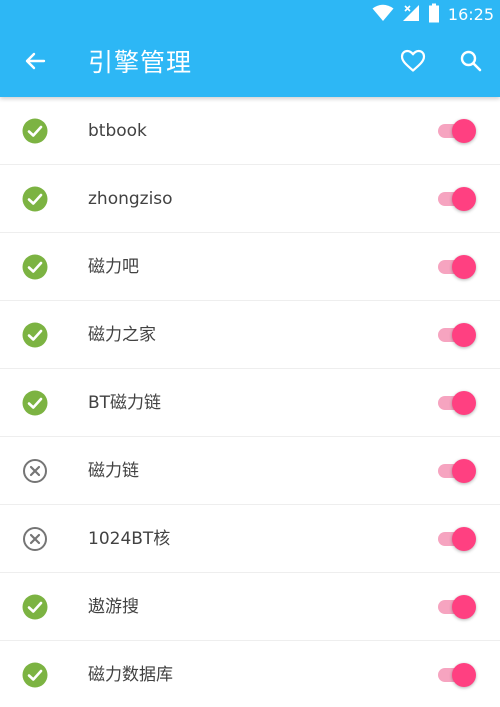 The width and height of the screenshot is (500, 707). I want to click on wifi-icon, so click(383, 15).